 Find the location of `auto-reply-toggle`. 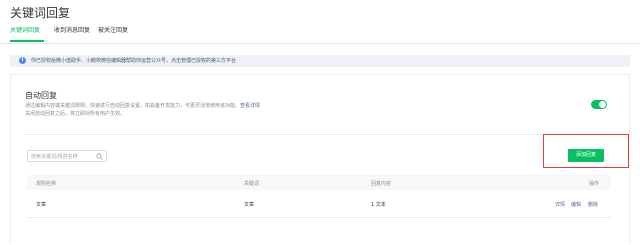

auto-reply-toggle is located at coordinates (599, 104).